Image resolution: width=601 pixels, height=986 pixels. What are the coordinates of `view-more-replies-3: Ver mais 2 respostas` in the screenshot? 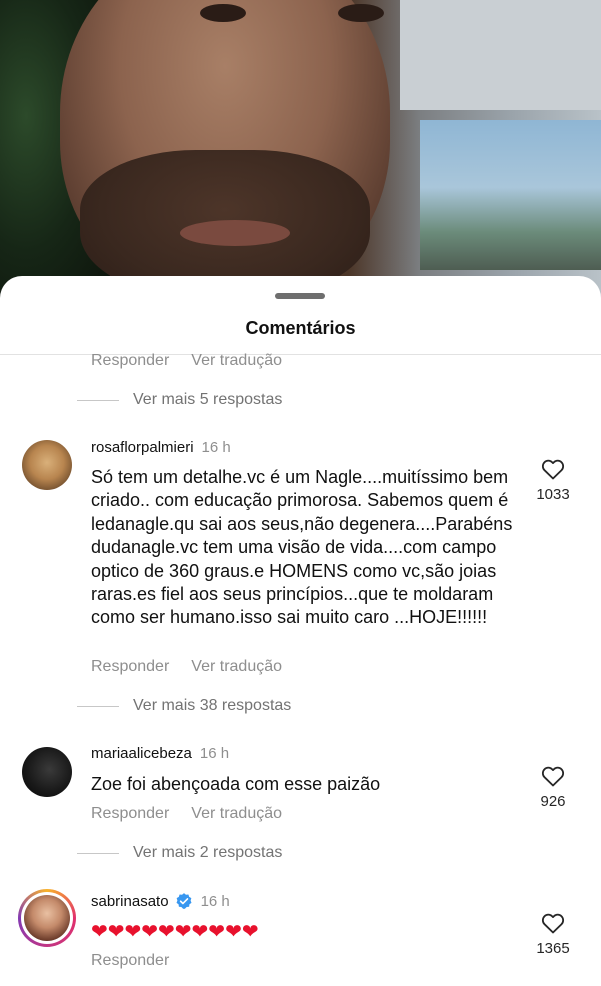 It's located at (179, 853).